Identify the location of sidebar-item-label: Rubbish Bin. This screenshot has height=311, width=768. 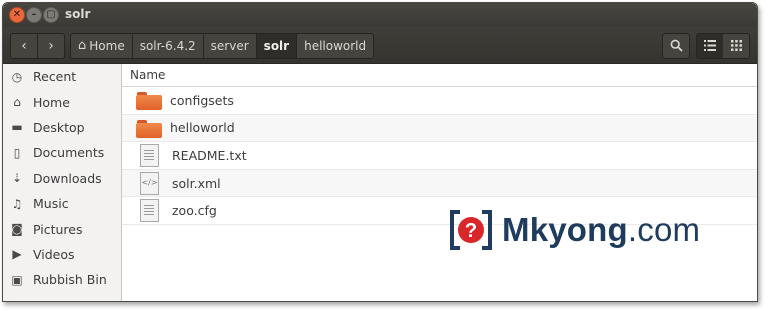
(70, 280).